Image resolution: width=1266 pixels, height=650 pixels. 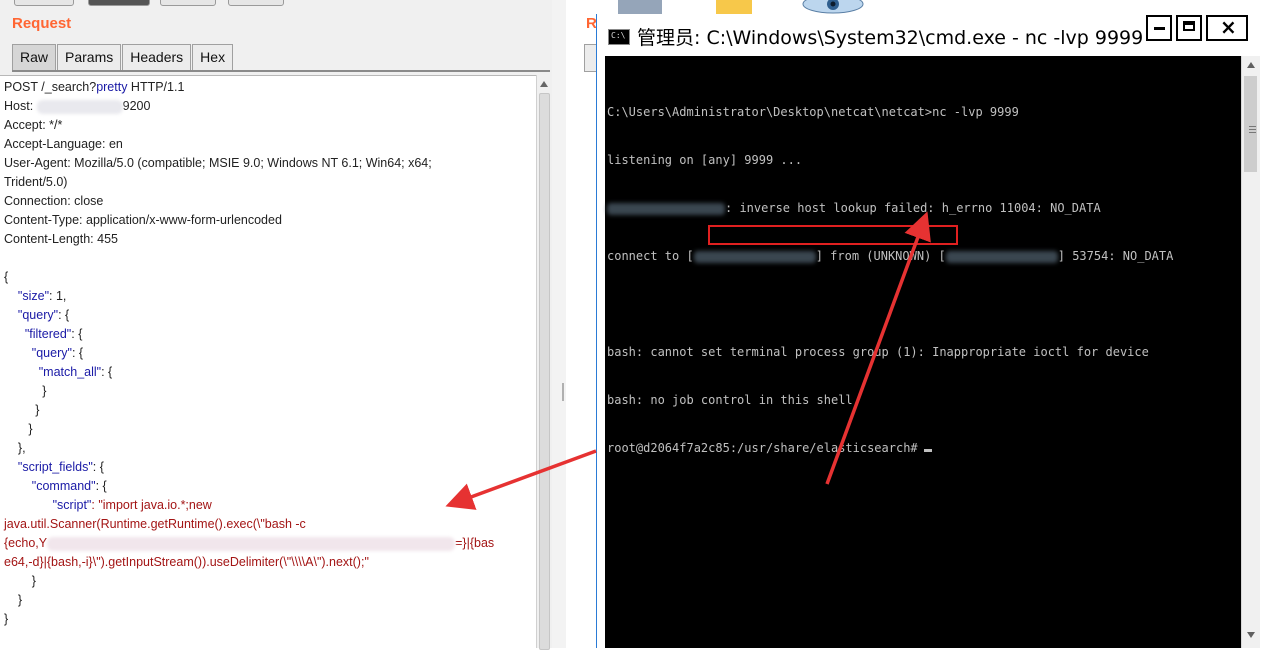 I want to click on request-method-path: POST /_search?, so click(x=50, y=87).